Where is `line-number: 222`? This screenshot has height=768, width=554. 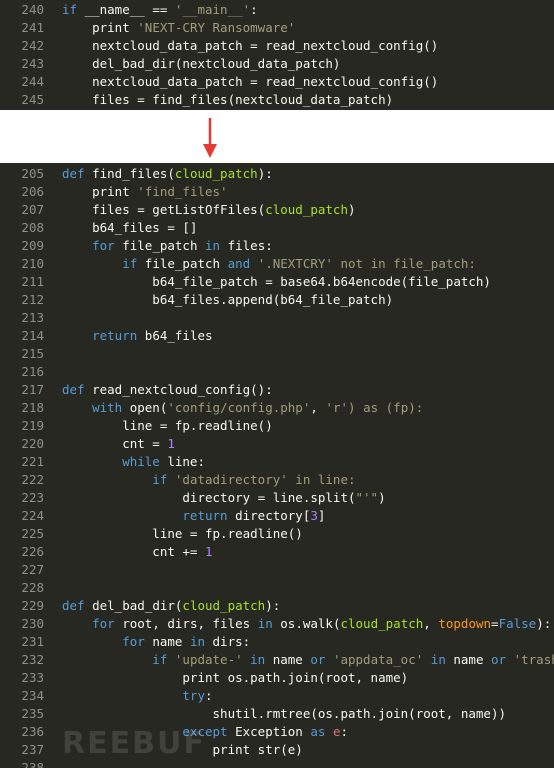 line-number: 222 is located at coordinates (32, 479).